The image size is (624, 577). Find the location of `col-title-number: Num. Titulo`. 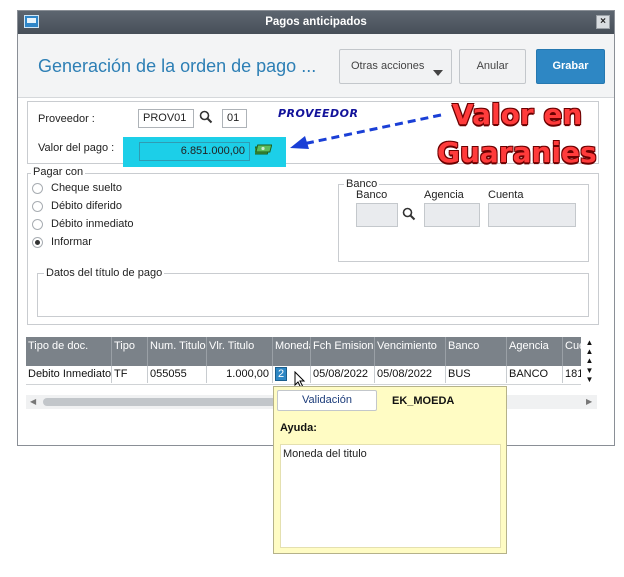

col-title-number: Num. Titulo is located at coordinates (177, 351).